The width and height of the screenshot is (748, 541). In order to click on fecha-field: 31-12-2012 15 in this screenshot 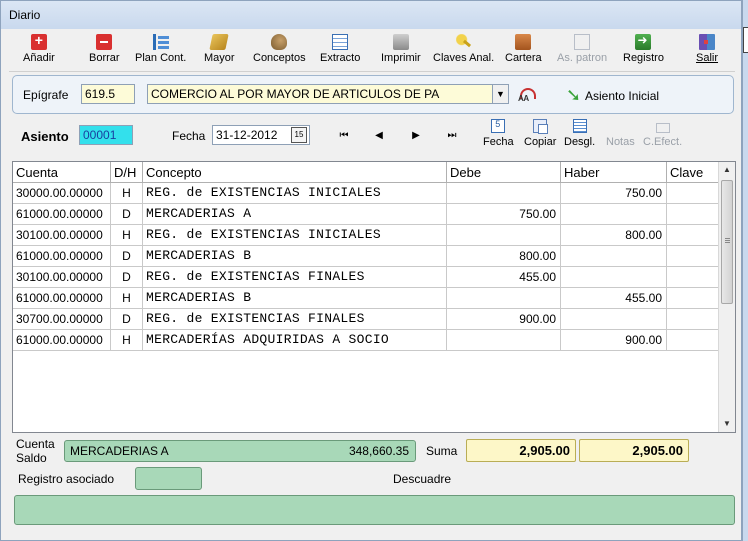, I will do `click(261, 135)`.